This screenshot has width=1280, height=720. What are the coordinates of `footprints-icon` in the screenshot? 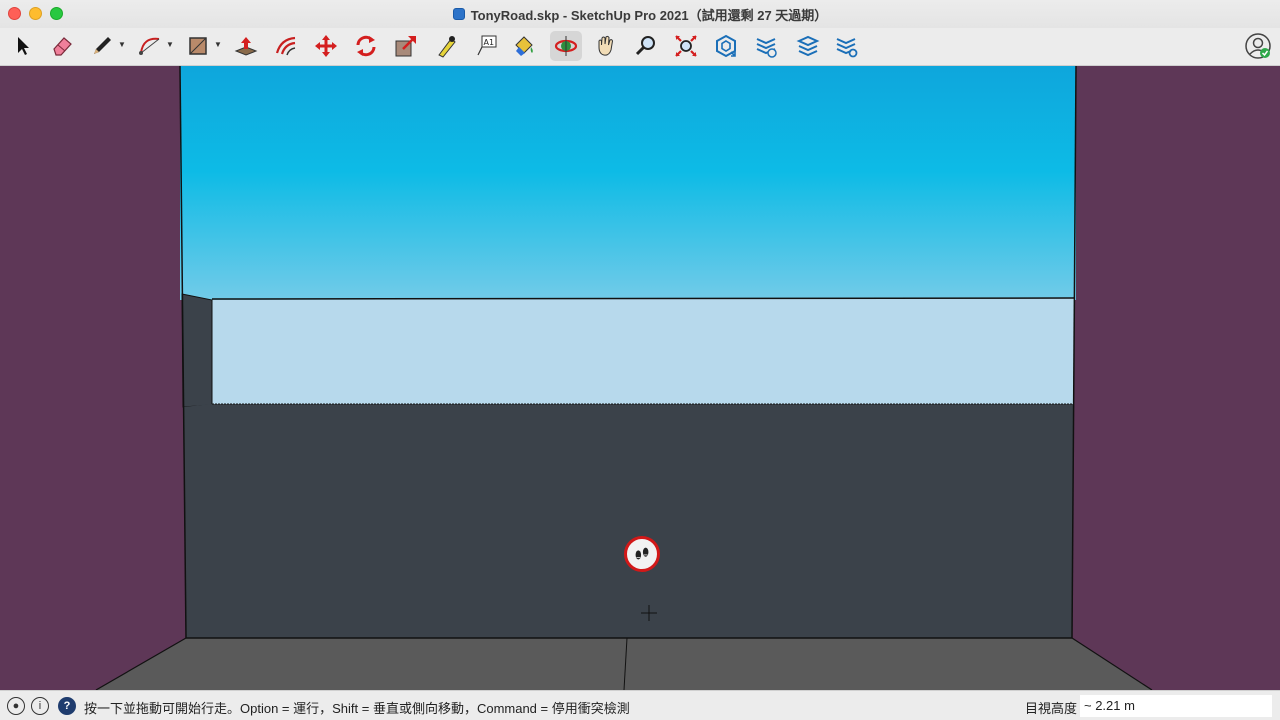 It's located at (642, 553).